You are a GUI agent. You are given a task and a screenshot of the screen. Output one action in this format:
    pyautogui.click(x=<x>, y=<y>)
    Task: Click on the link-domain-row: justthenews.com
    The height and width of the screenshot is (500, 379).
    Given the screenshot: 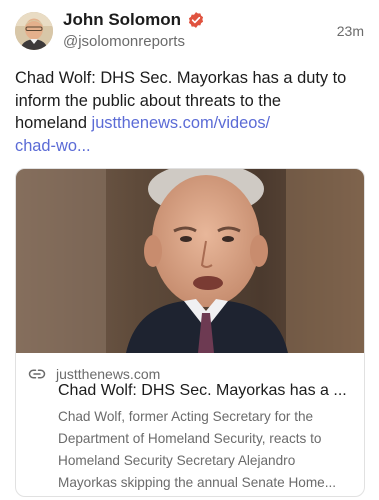 What is the action you would take?
    pyautogui.click(x=94, y=374)
    